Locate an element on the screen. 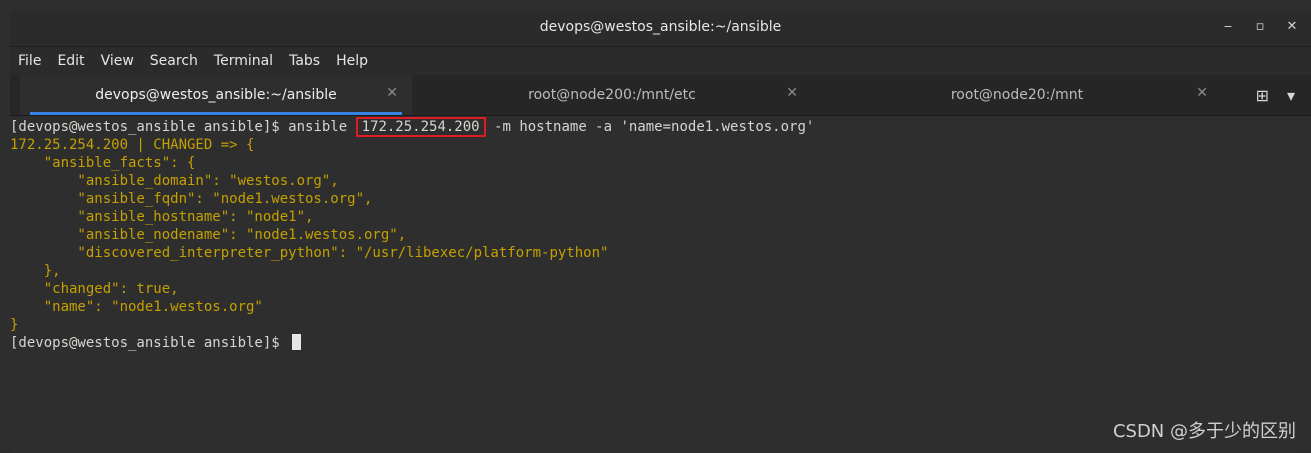 The height and width of the screenshot is (453, 1311). tab-actions: ⊞ ▾ is located at coordinates (1283, 95).